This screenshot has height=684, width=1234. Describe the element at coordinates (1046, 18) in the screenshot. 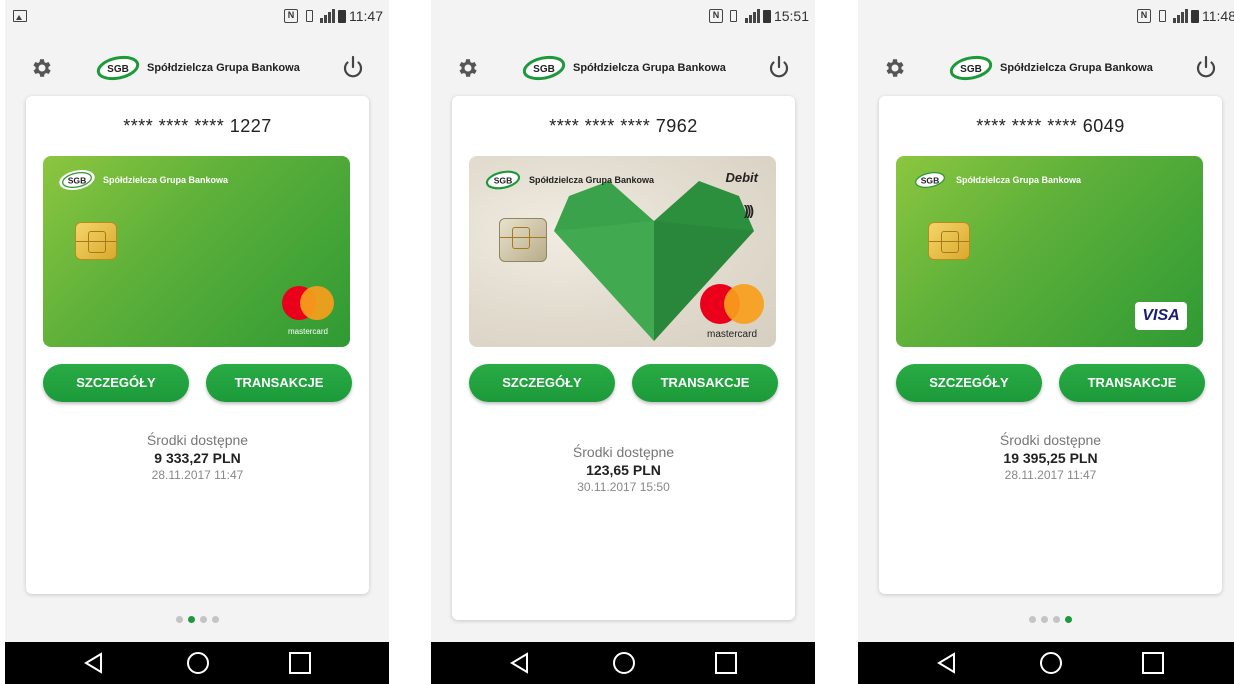

I see `status-bar: N 11:48` at that location.